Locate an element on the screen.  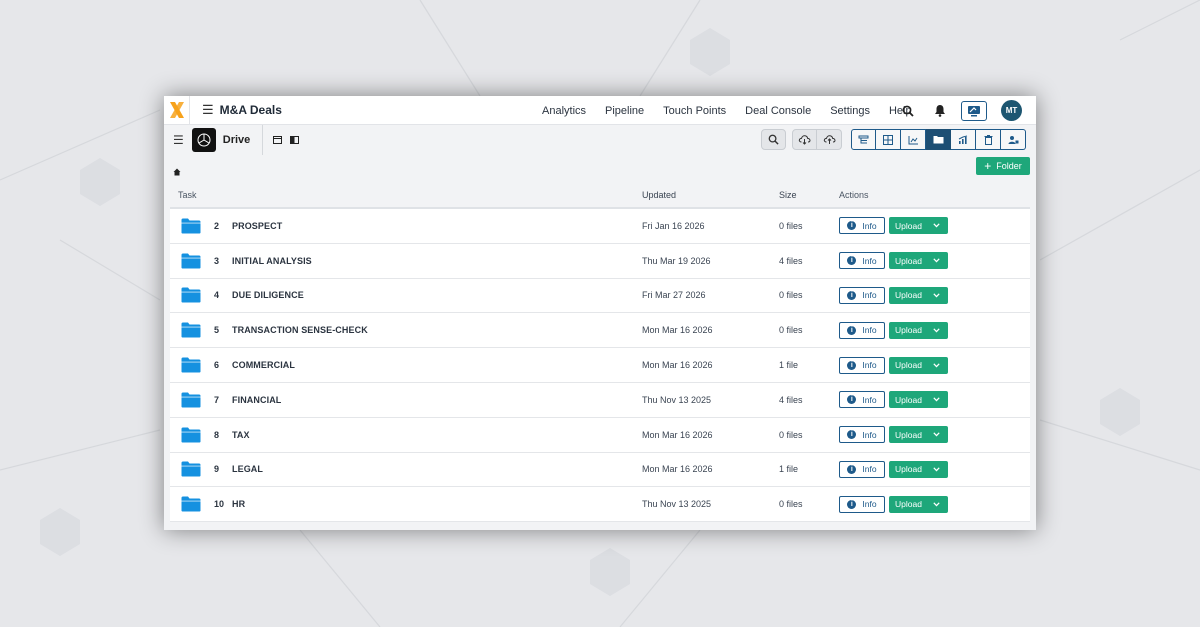
sidebar-toggle-icon: ☰ is located at coordinates (178, 140).